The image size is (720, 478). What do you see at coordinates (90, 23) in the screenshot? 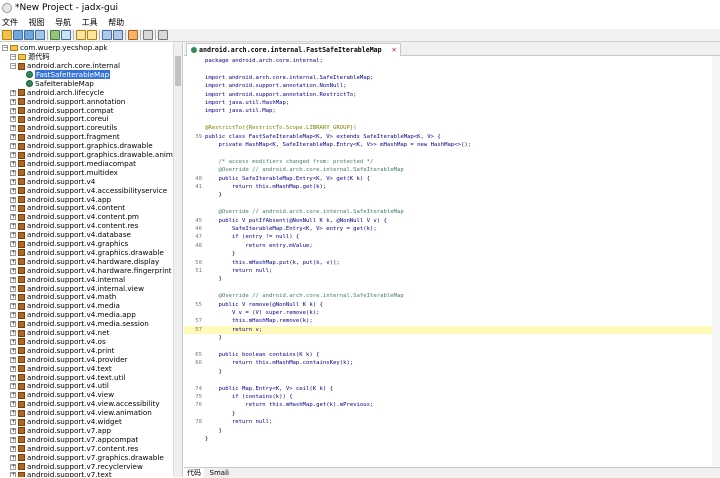
I see `menu-tools: 工具` at bounding box center [90, 23].